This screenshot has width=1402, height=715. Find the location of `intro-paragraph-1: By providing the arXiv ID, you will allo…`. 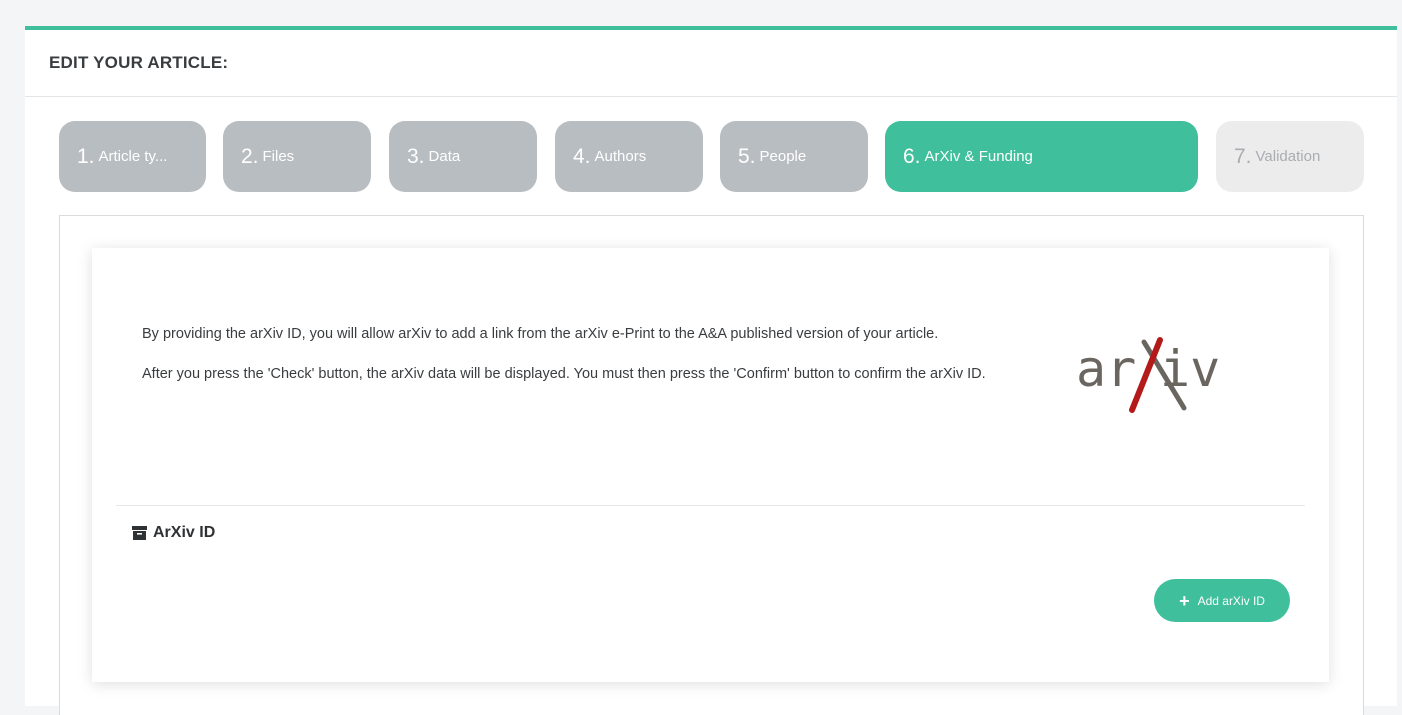

intro-paragraph-1: By providing the arXiv ID, you will allo… is located at coordinates (540, 334).